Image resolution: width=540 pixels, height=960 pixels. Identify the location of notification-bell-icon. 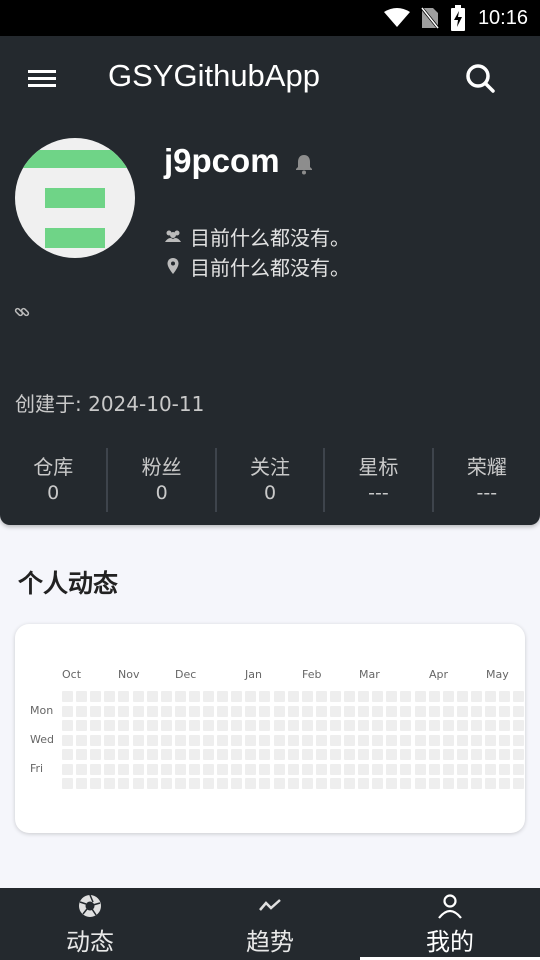
(304, 164).